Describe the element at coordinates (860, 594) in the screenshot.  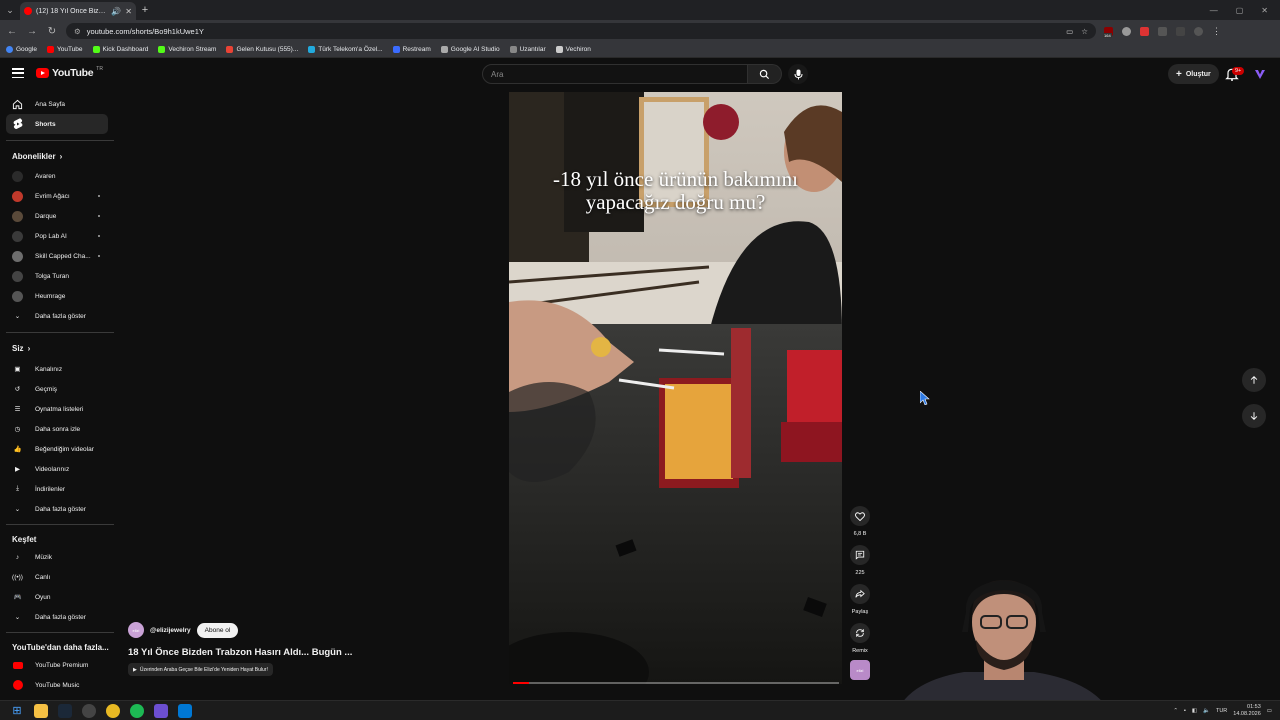
I see `share-button` at that location.